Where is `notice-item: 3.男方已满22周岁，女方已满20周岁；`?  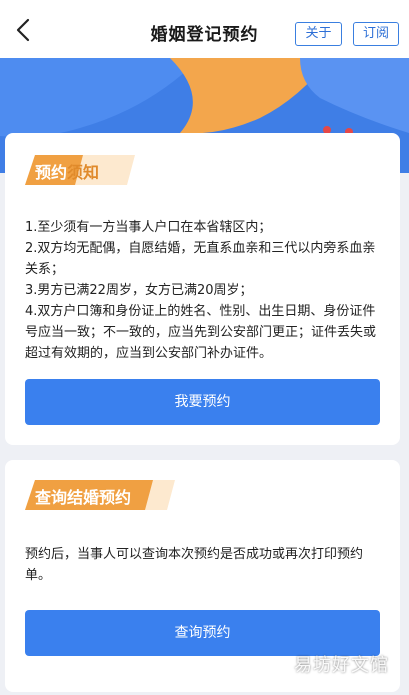
notice-item: 3.男方已满22周岁，女方已满20周岁； is located at coordinates (139, 290).